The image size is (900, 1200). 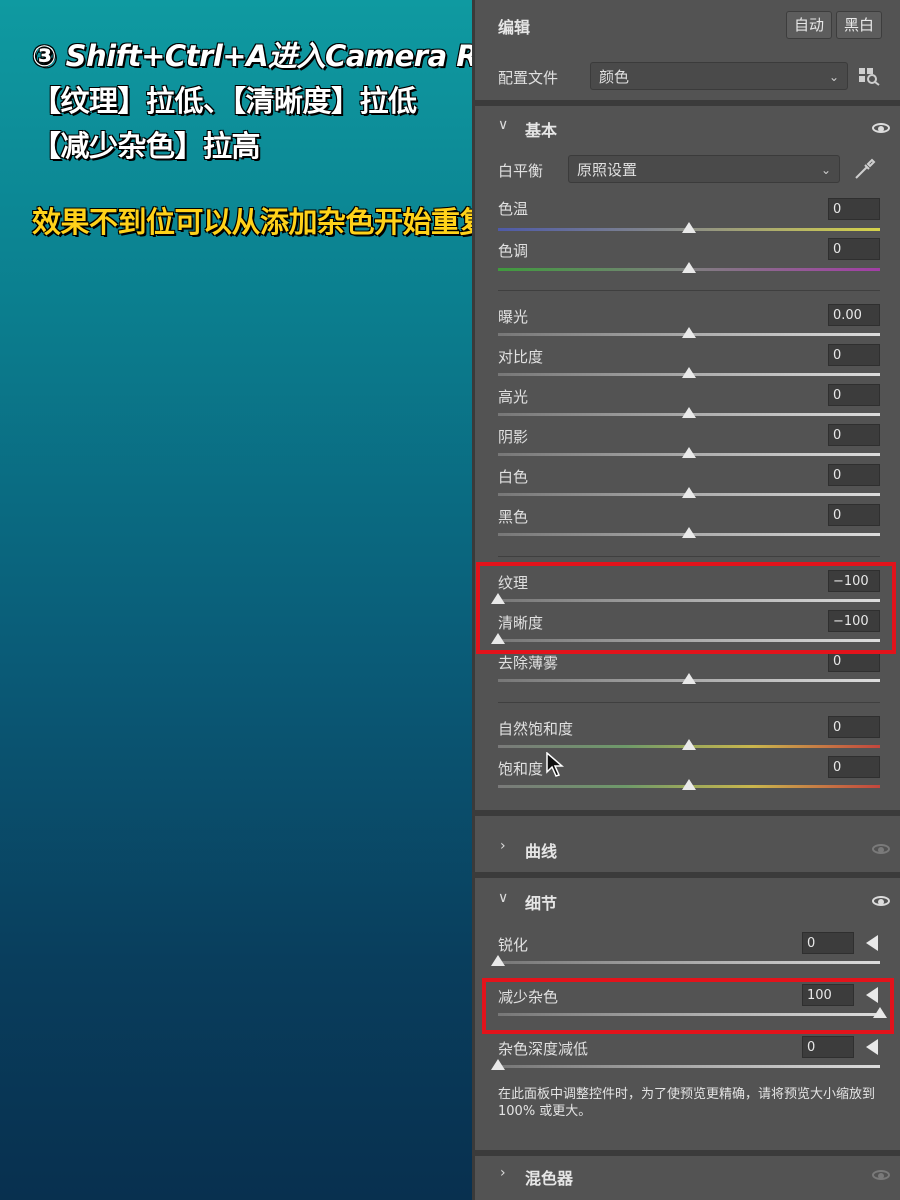 What do you see at coordinates (869, 76) in the screenshot?
I see `profile-browser-icon` at bounding box center [869, 76].